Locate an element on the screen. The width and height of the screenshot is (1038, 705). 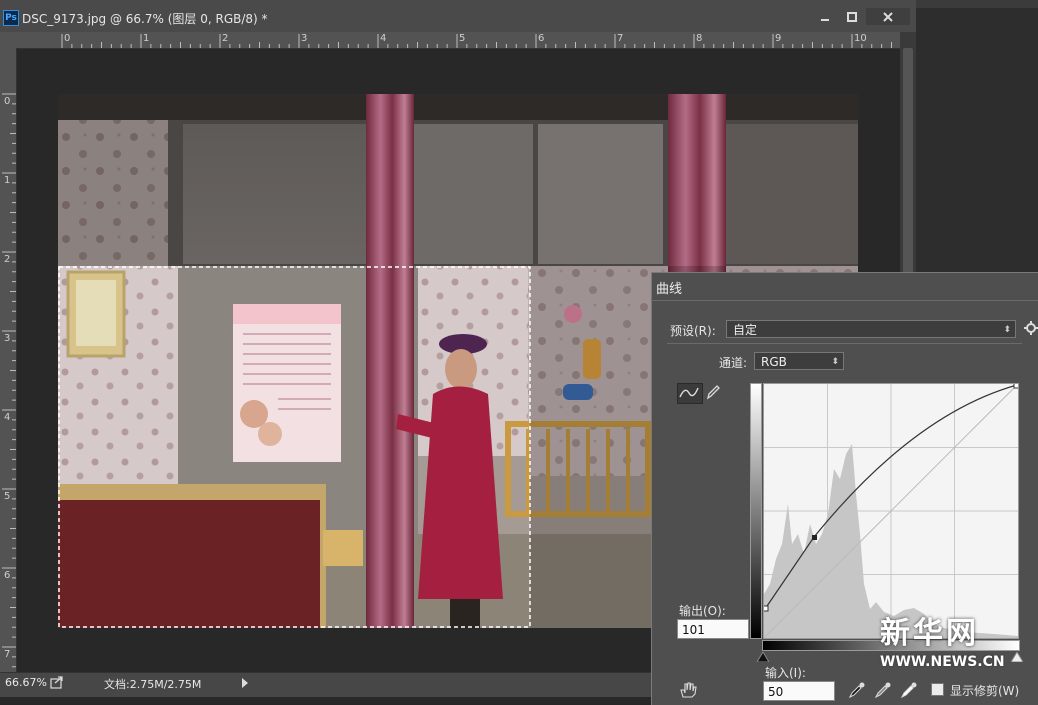
black-eyedropper-icon is located at coordinates (857, 690).